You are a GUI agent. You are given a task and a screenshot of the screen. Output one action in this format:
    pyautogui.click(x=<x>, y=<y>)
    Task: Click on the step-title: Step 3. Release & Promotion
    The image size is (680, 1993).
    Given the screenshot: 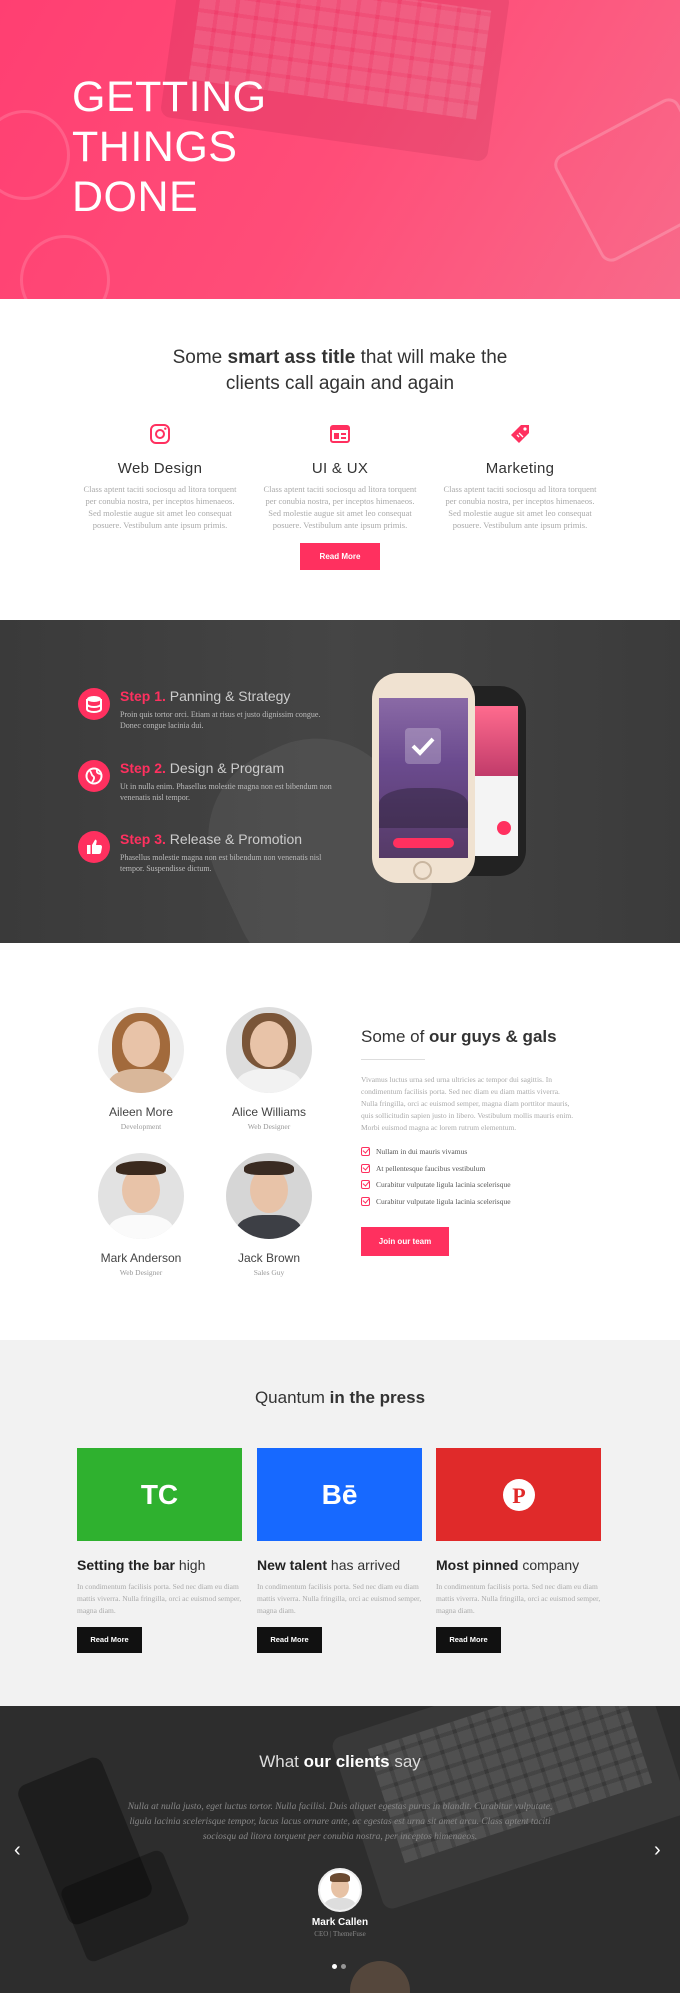 What is the action you would take?
    pyautogui.click(x=211, y=839)
    